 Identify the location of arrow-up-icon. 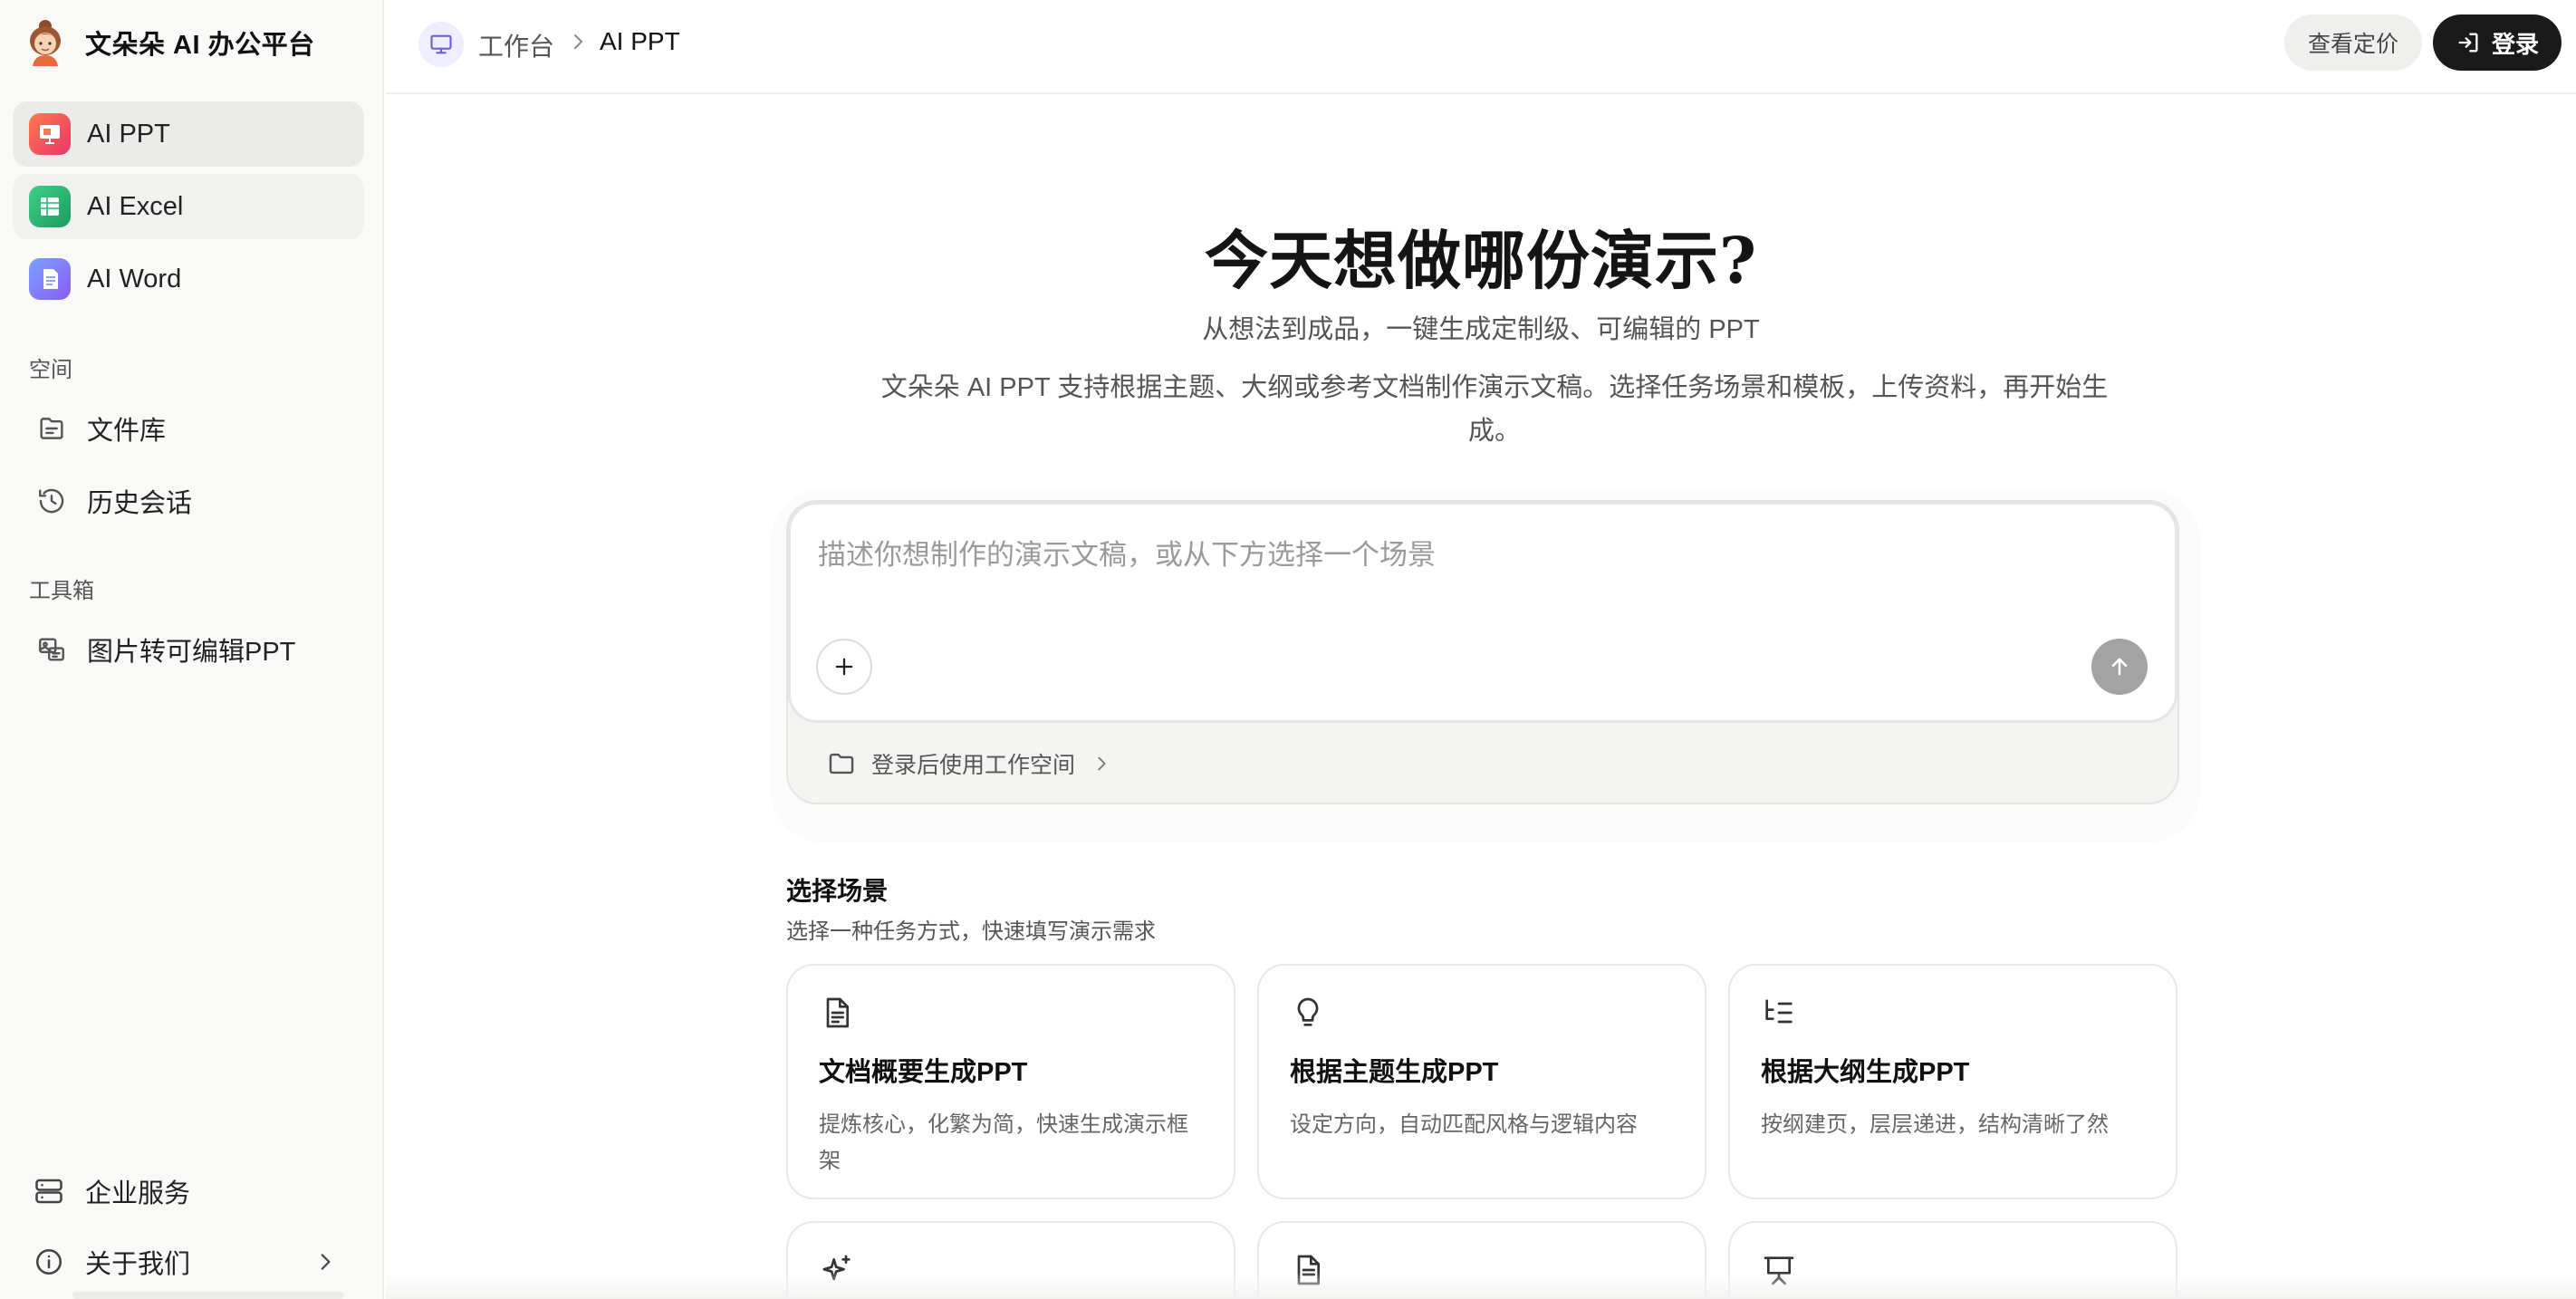
(2119, 667).